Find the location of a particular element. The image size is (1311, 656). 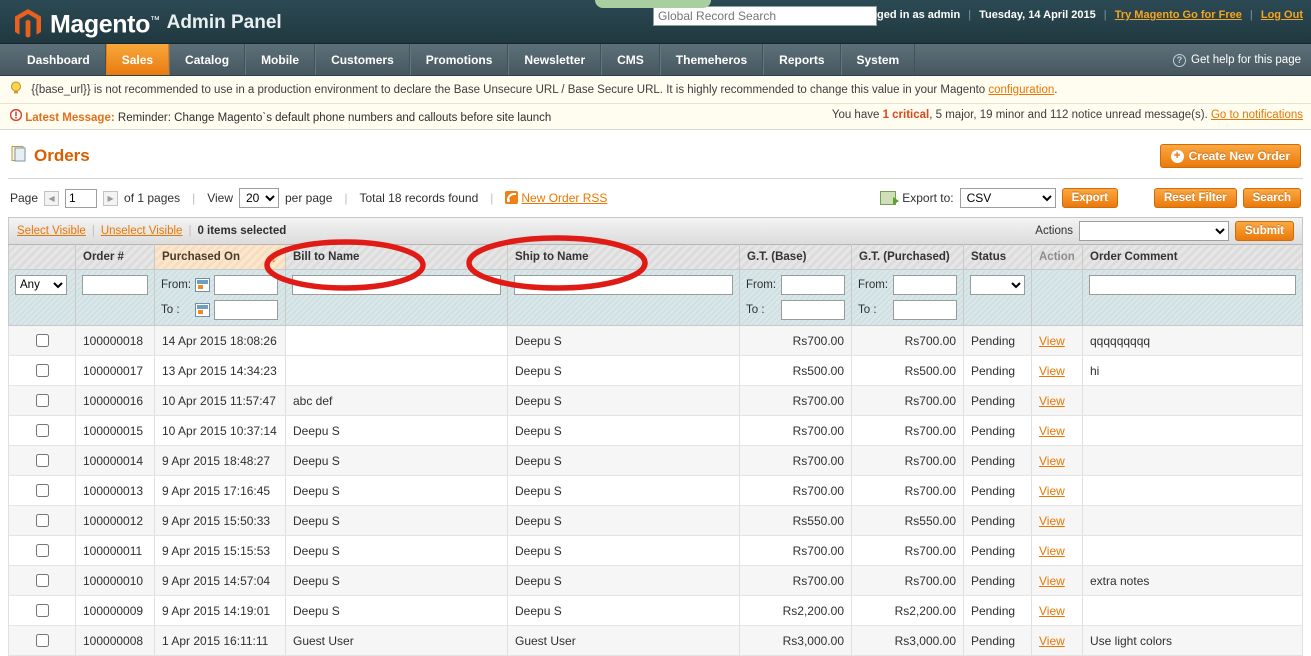

nav-item-dashboard: Dashboard is located at coordinates (59, 59).